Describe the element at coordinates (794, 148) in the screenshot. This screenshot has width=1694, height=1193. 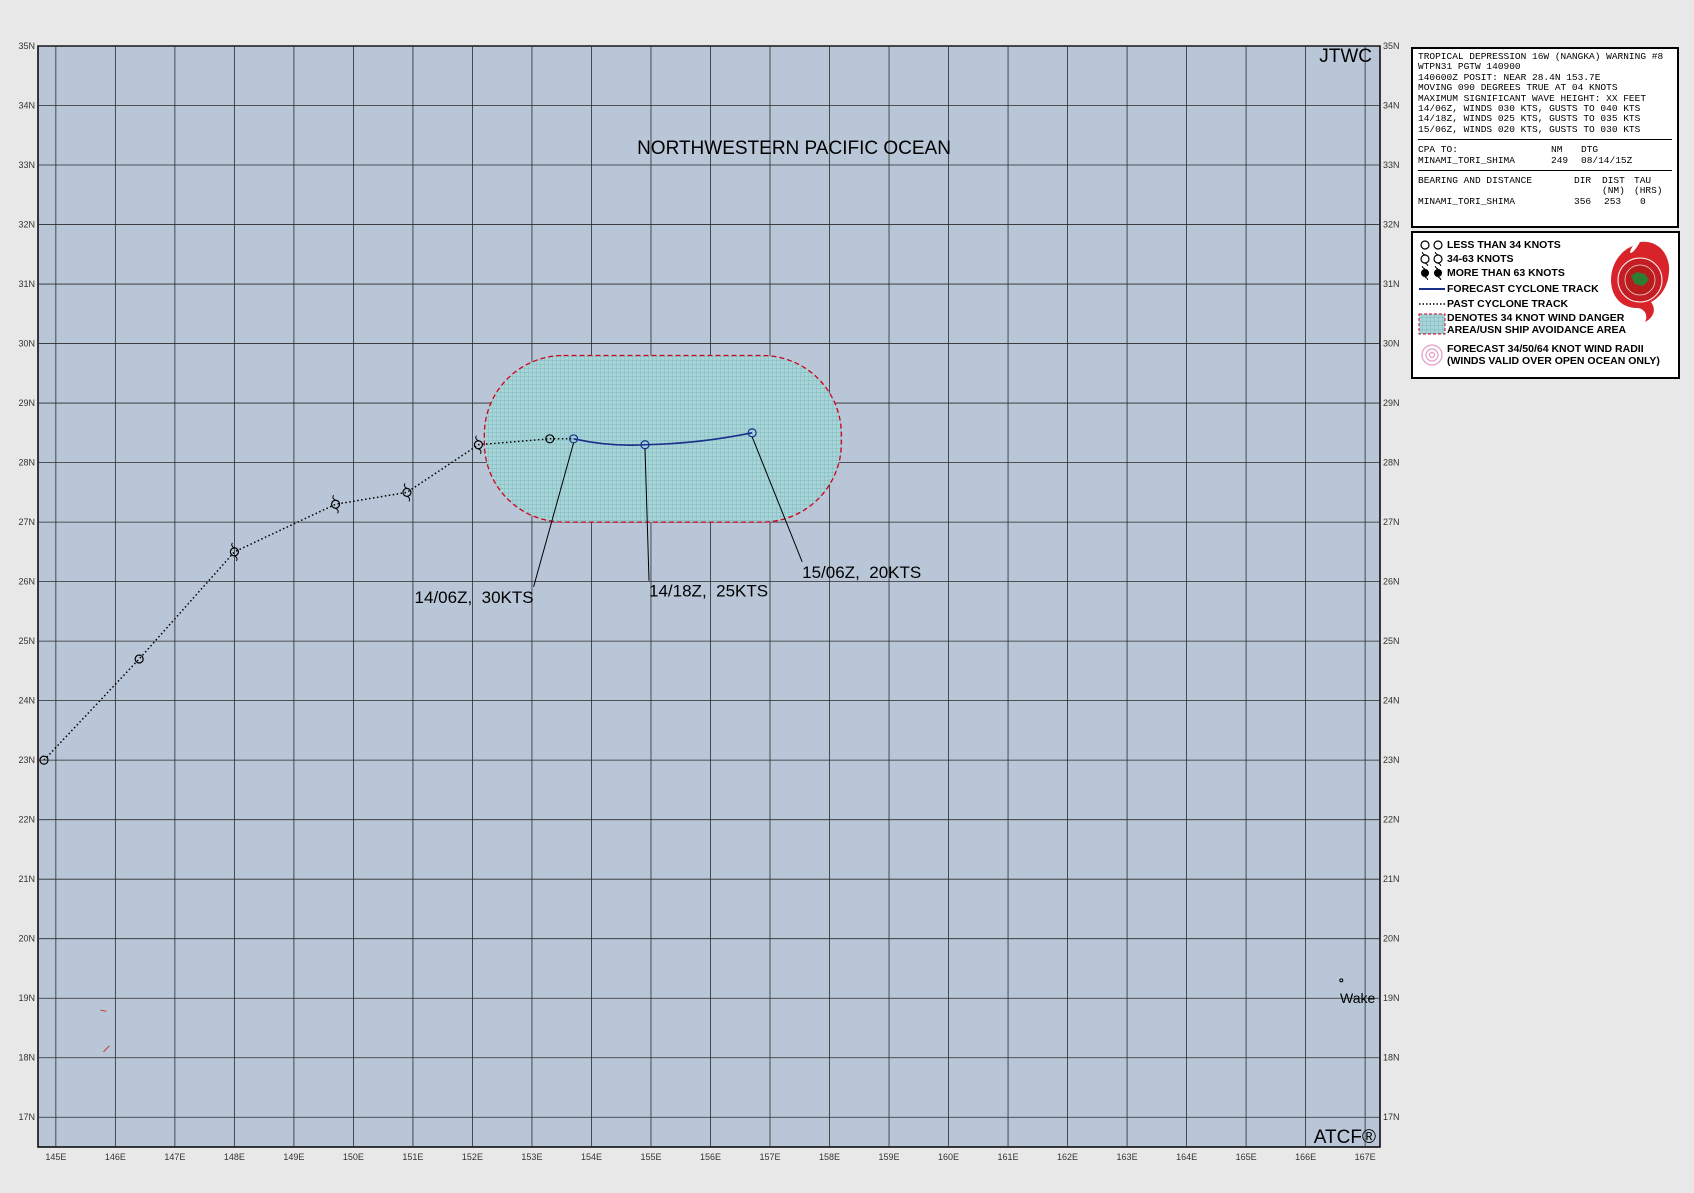
I see `ocean-label: NORTHWESTERN PACIFIC OCEAN` at that location.